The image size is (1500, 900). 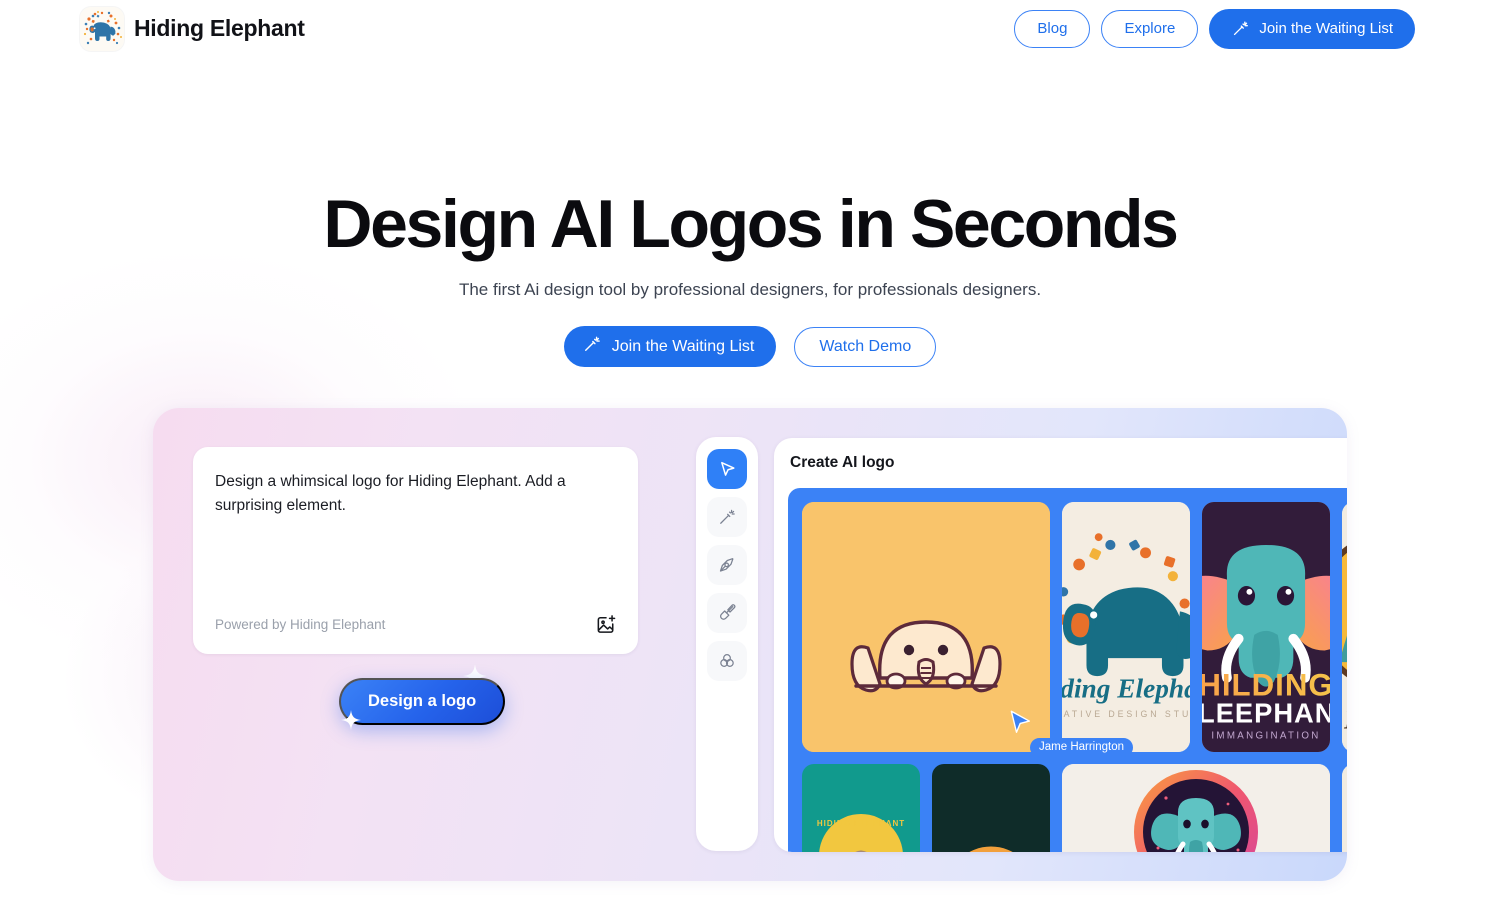 I want to click on logo-card-teal: HIDING ELEPHANT, so click(x=861, y=808).